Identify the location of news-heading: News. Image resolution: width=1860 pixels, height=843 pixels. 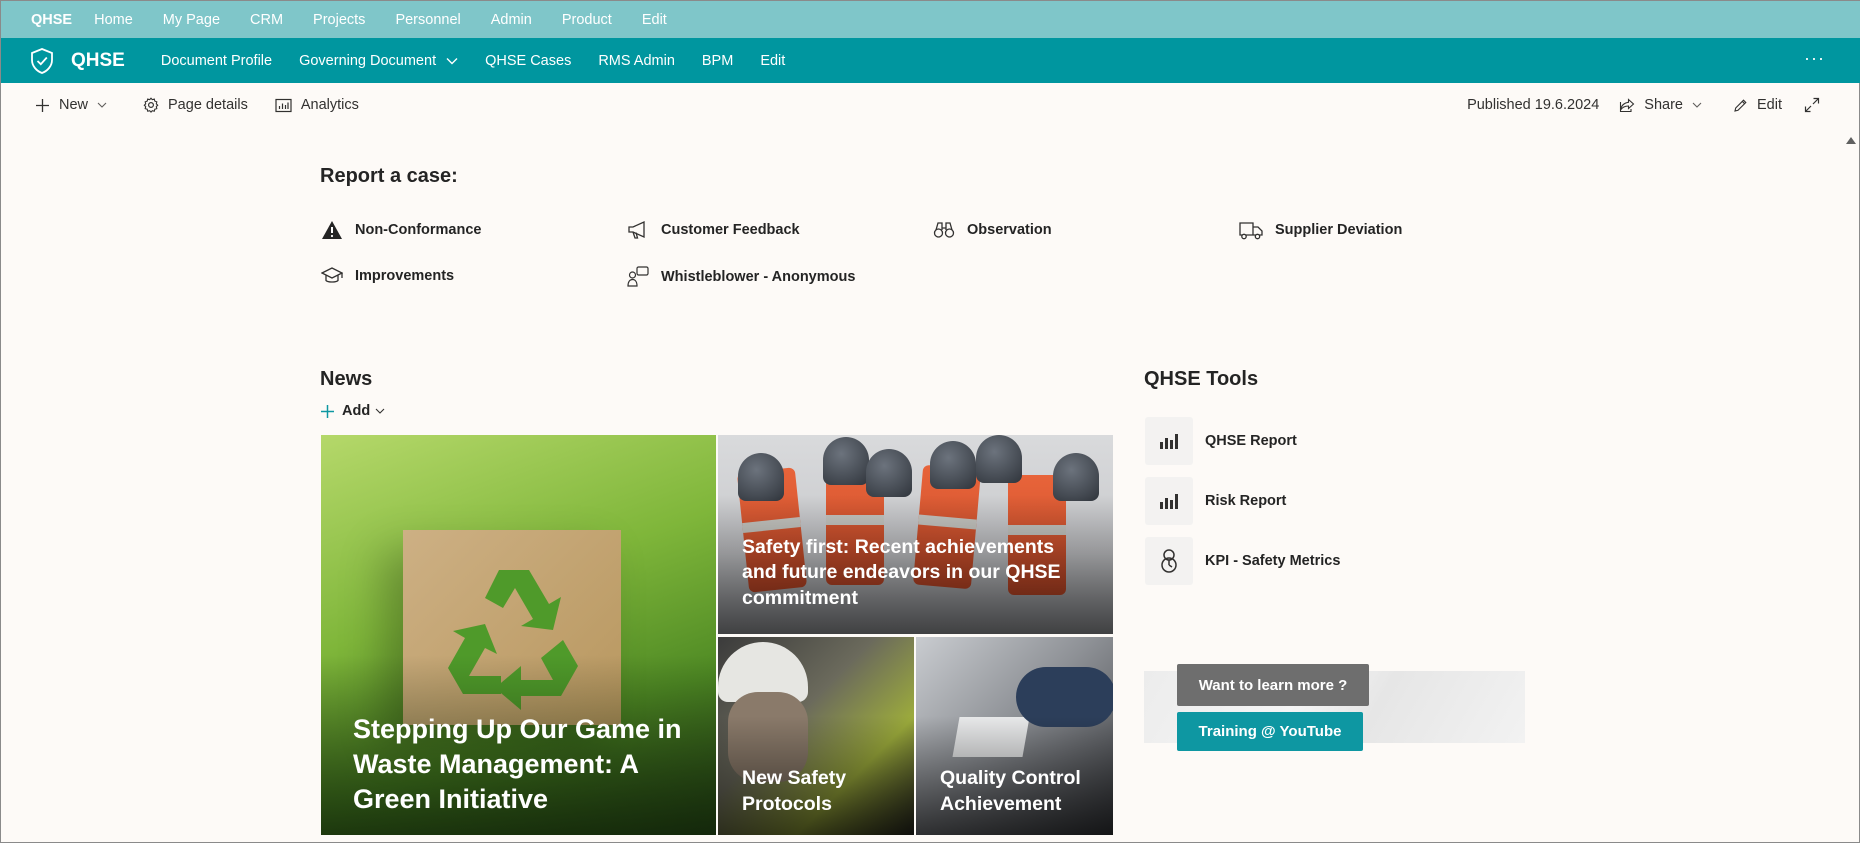
(346, 379).